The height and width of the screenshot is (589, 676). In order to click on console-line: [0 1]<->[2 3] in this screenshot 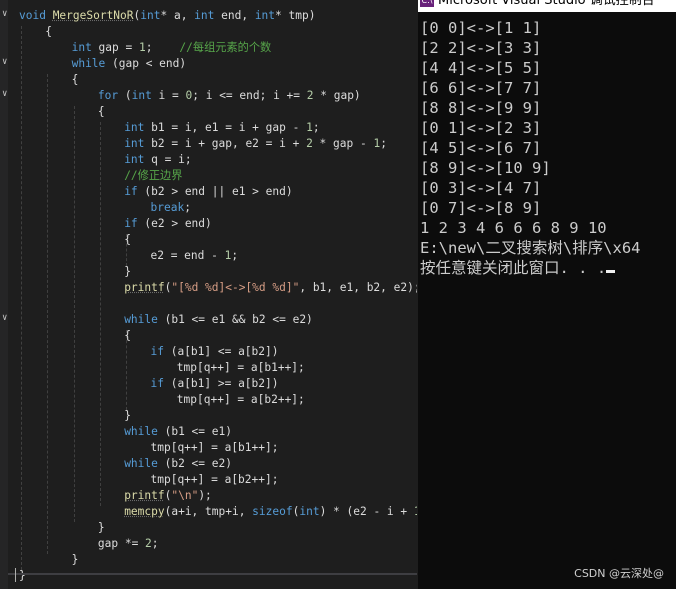, I will do `click(481, 128)`.